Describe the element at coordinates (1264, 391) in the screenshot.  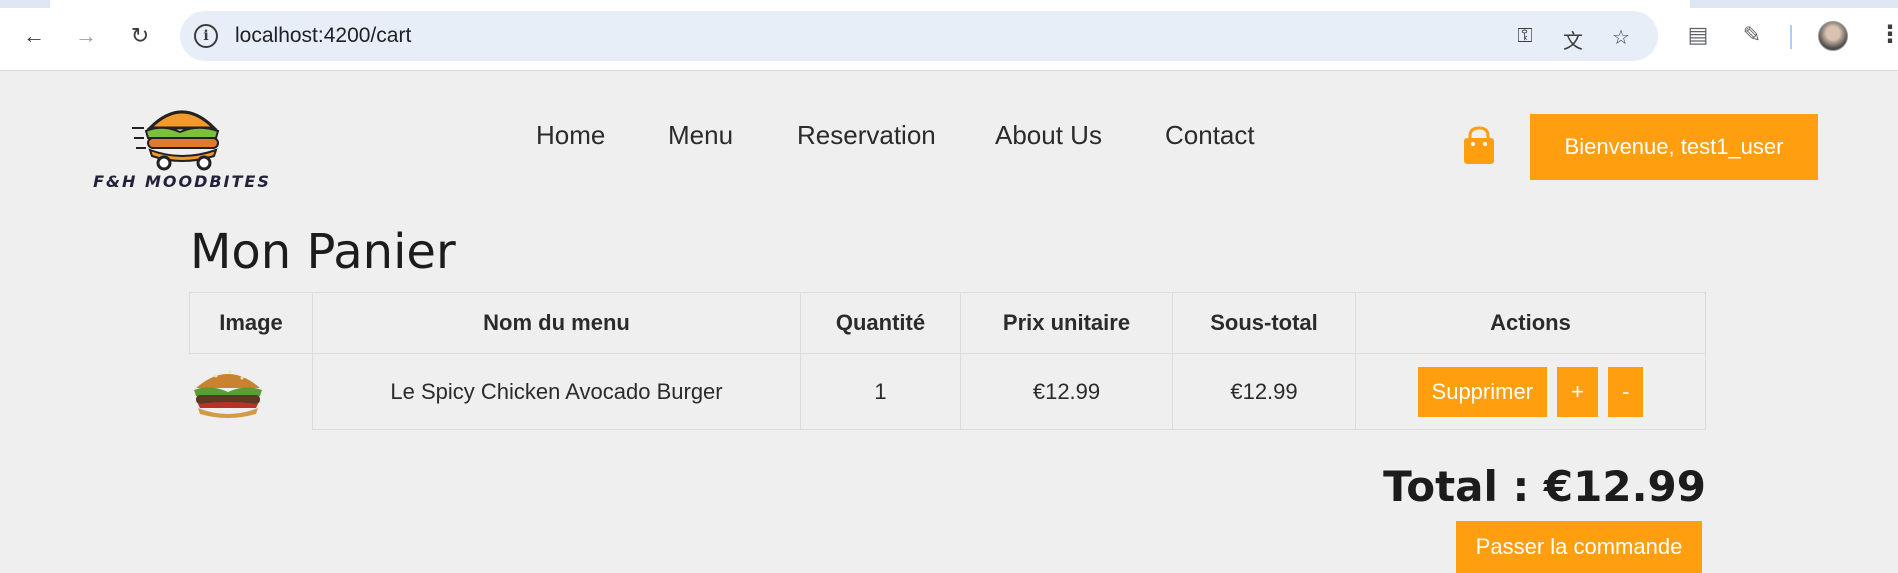
I see `product-subtotal: €12.99` at that location.